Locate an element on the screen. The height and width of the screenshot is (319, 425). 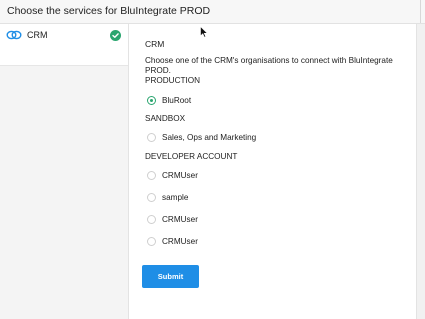
radio-label: sample is located at coordinates (175, 197).